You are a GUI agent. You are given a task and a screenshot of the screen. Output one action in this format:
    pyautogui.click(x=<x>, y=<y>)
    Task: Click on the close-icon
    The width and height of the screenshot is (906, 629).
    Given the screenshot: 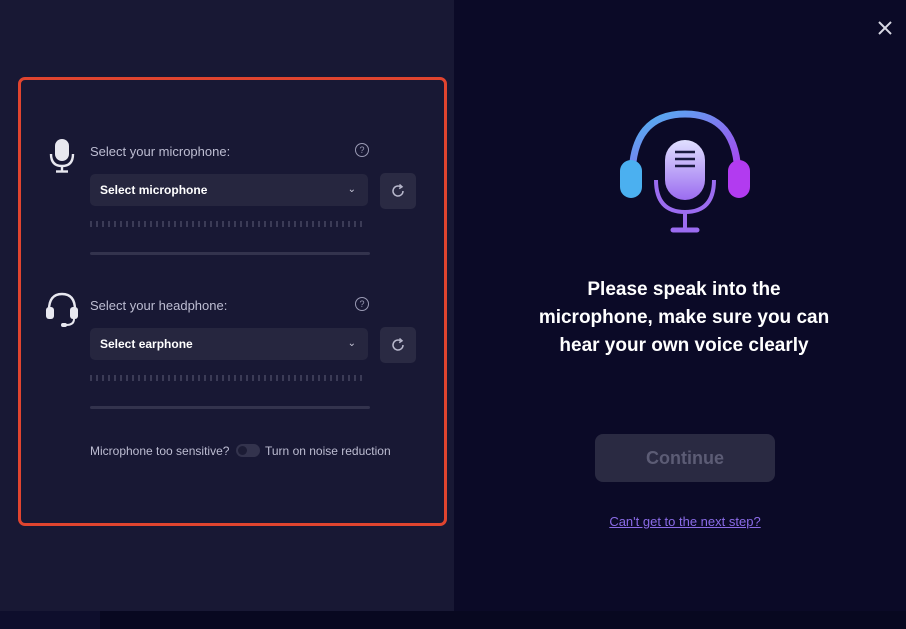 What is the action you would take?
    pyautogui.click(x=885, y=28)
    